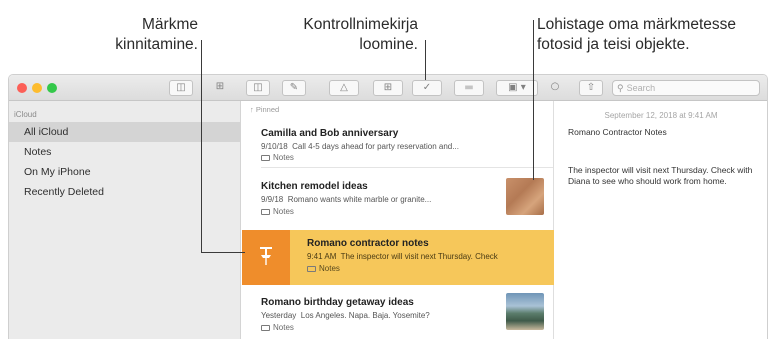 The image size is (776, 339). I want to click on sidebar-item-label: Recently Deleted, so click(64, 192).